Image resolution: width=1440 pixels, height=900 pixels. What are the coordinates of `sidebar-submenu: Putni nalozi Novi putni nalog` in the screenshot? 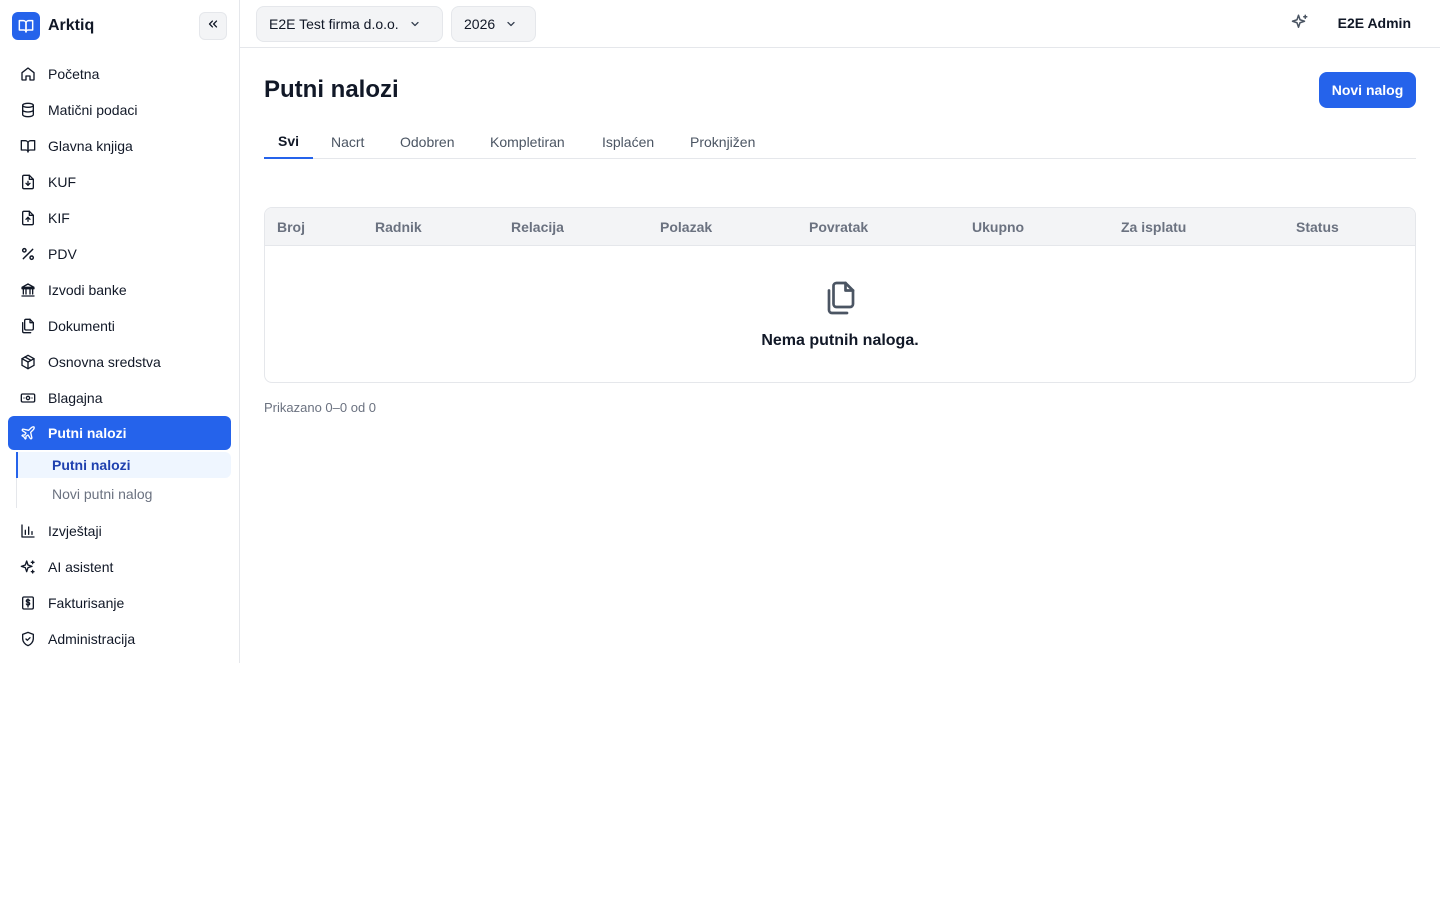 It's located at (123, 480).